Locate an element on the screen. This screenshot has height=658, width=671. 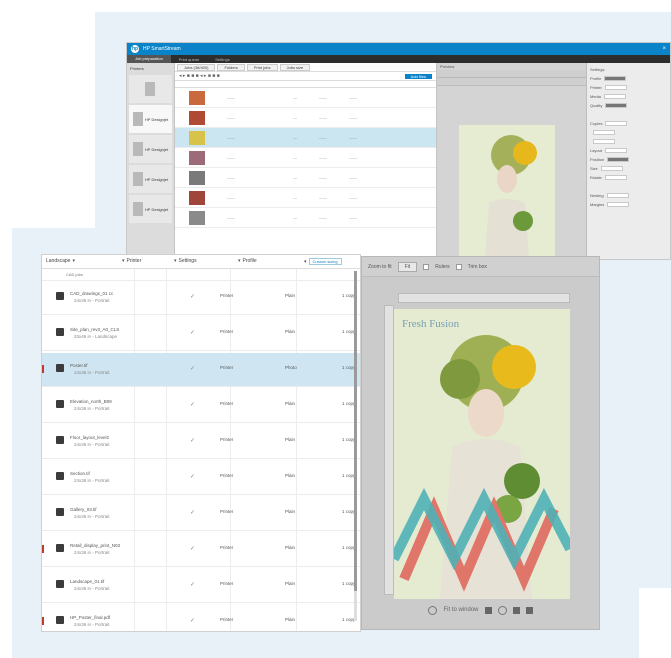
preview-bottom-bar: Fit to window is located at coordinates (480, 610).